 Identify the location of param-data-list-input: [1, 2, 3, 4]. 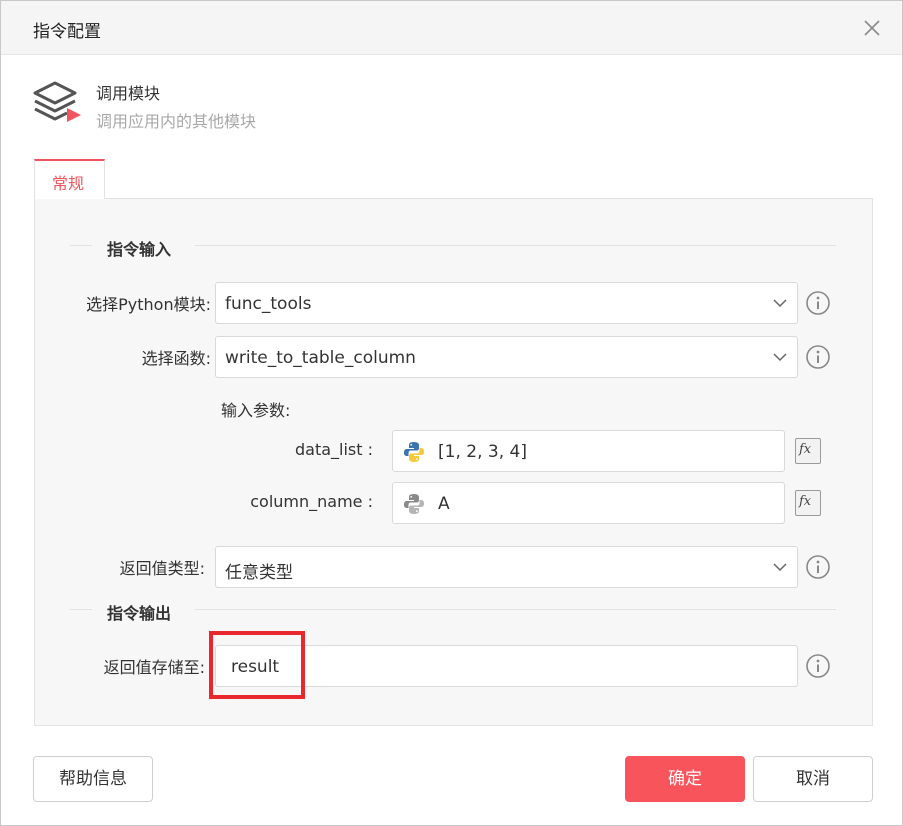
(588, 451).